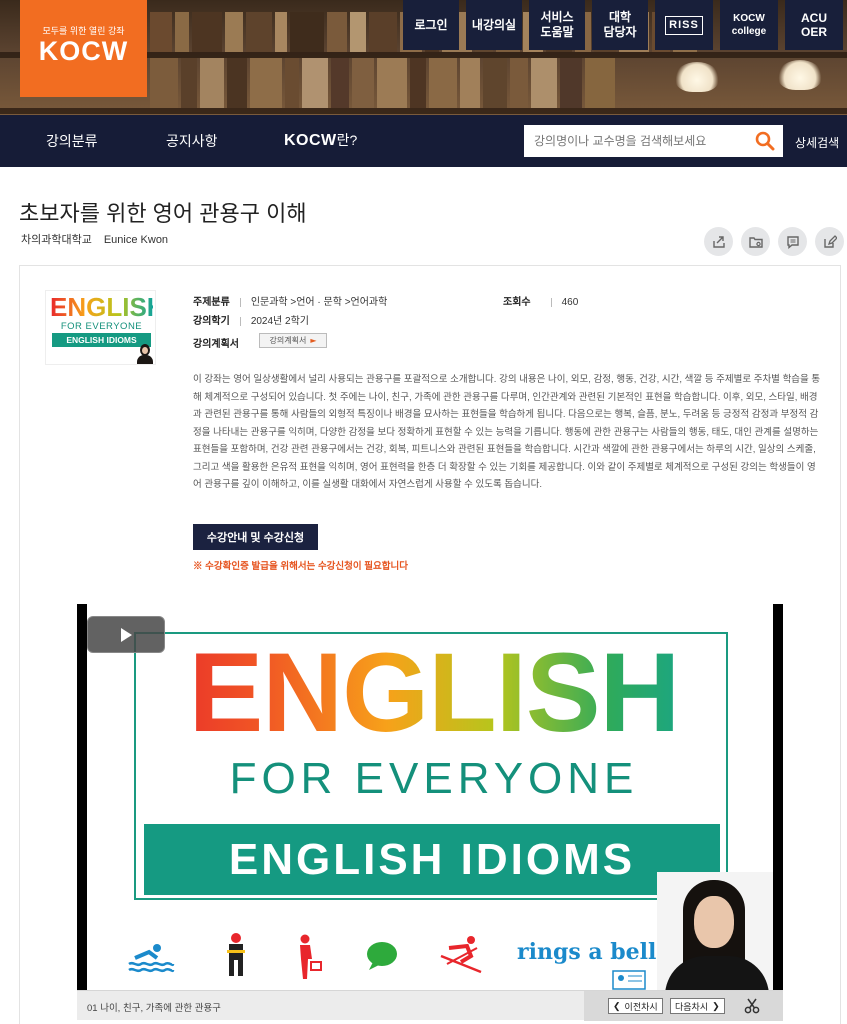 Image resolution: width=847 pixels, height=1024 pixels. Describe the element at coordinates (293, 340) in the screenshot. I see `syllabus-button: 강의계획서 ►` at that location.